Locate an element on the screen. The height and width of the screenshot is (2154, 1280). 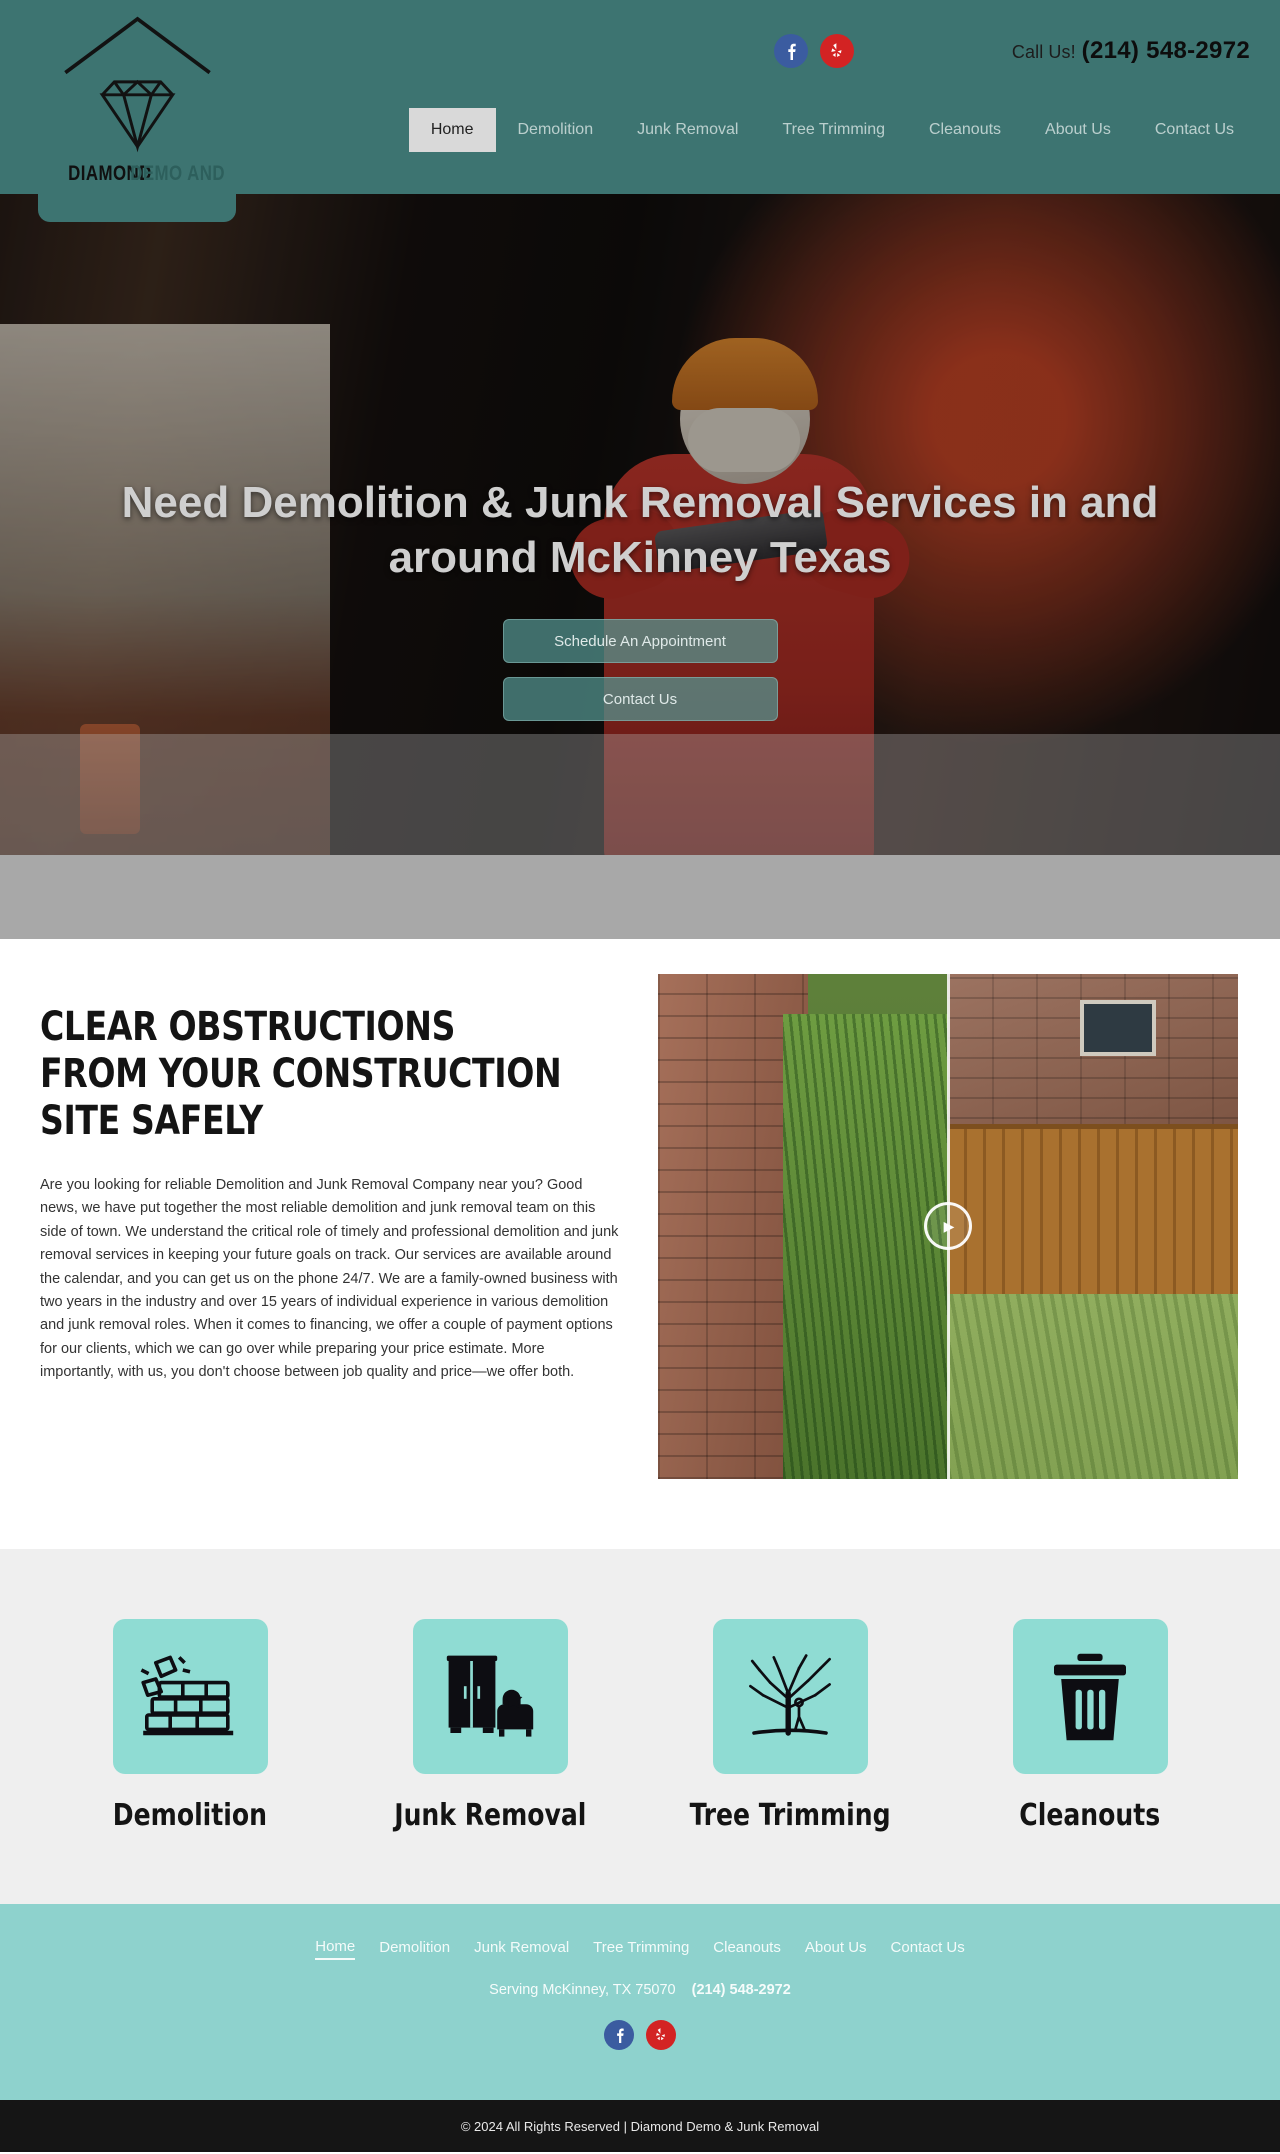
hero-cta-group: Schedule An Appointment Contact Us is located at coordinates (640, 670).